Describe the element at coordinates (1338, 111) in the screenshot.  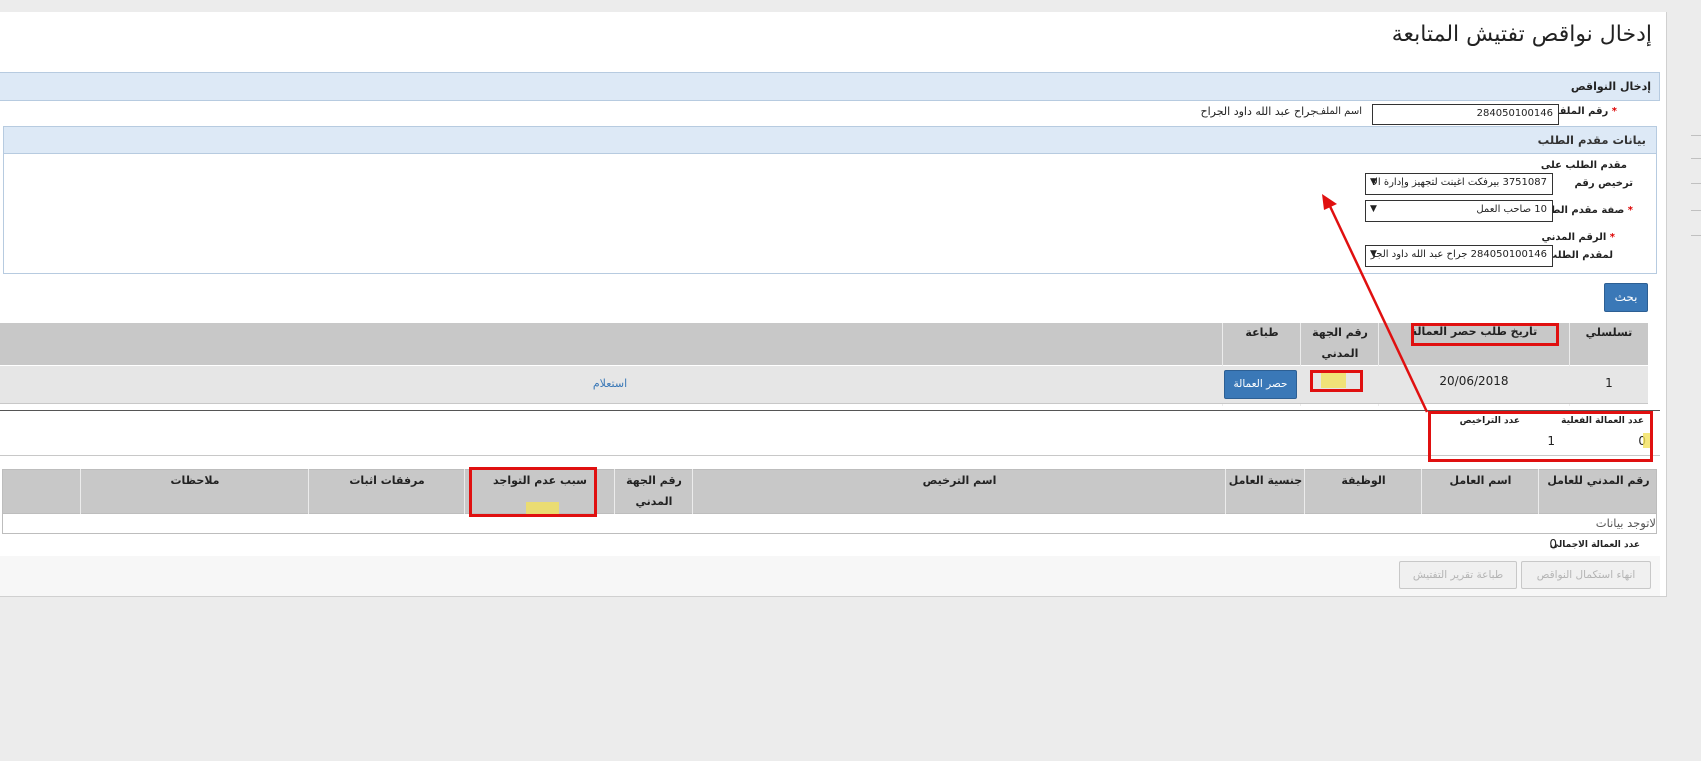
I see `file-name-label: اسم الملف` at that location.